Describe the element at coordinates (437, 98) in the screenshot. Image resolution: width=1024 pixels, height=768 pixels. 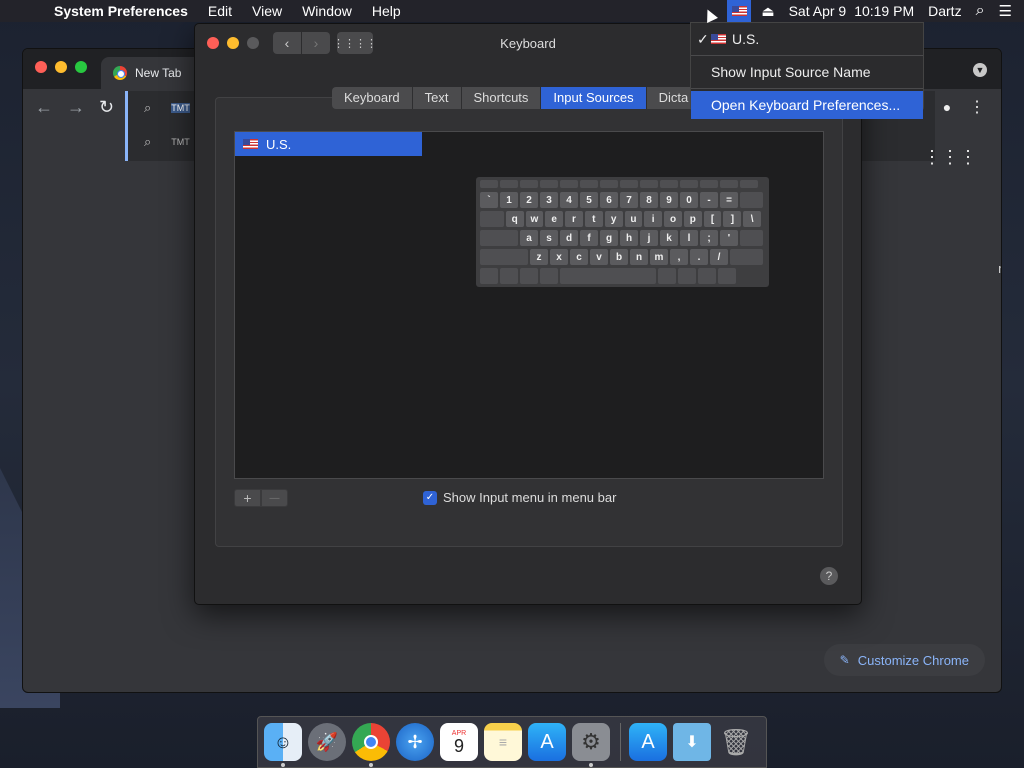
I see `tab-text: Text` at that location.